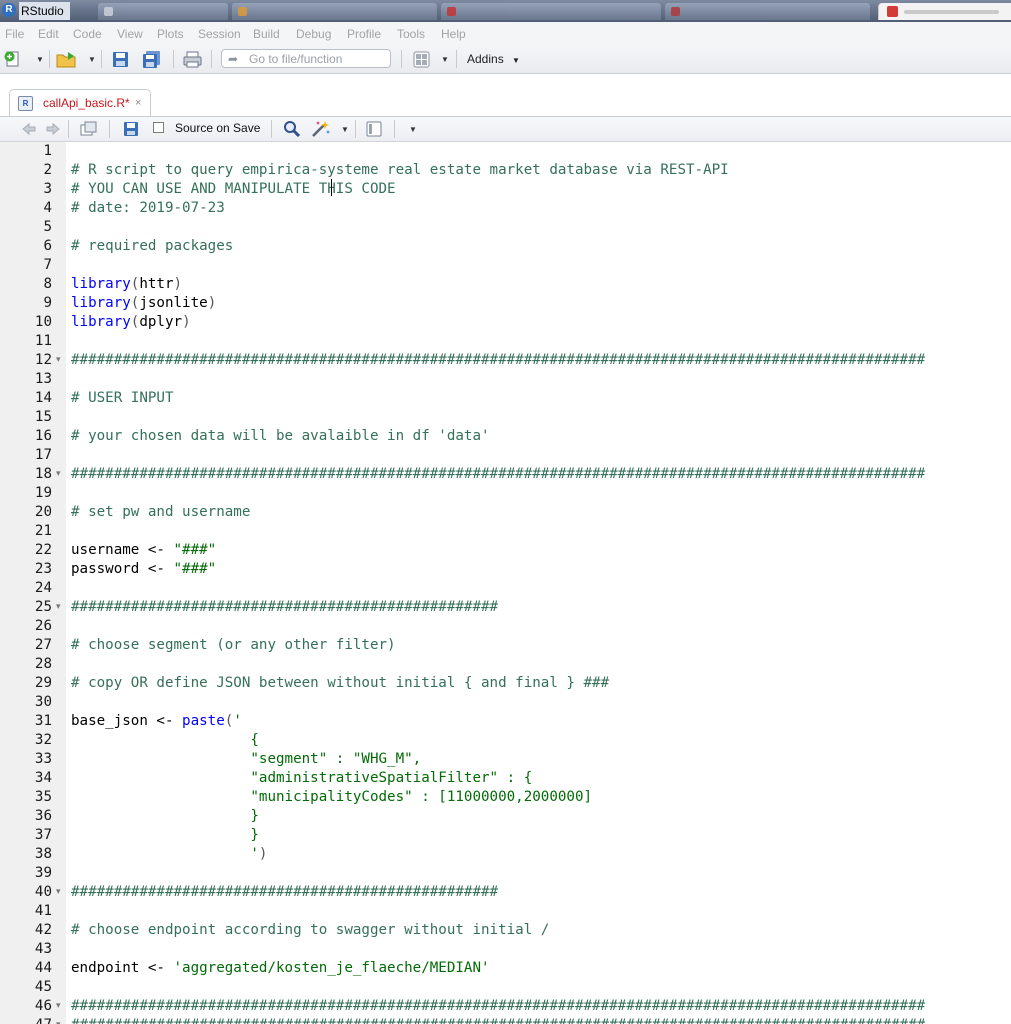 This screenshot has width=1011, height=1024. Describe the element at coordinates (505, 208) in the screenshot. I see `code-line: 4 # date: 2019-07-23` at that location.